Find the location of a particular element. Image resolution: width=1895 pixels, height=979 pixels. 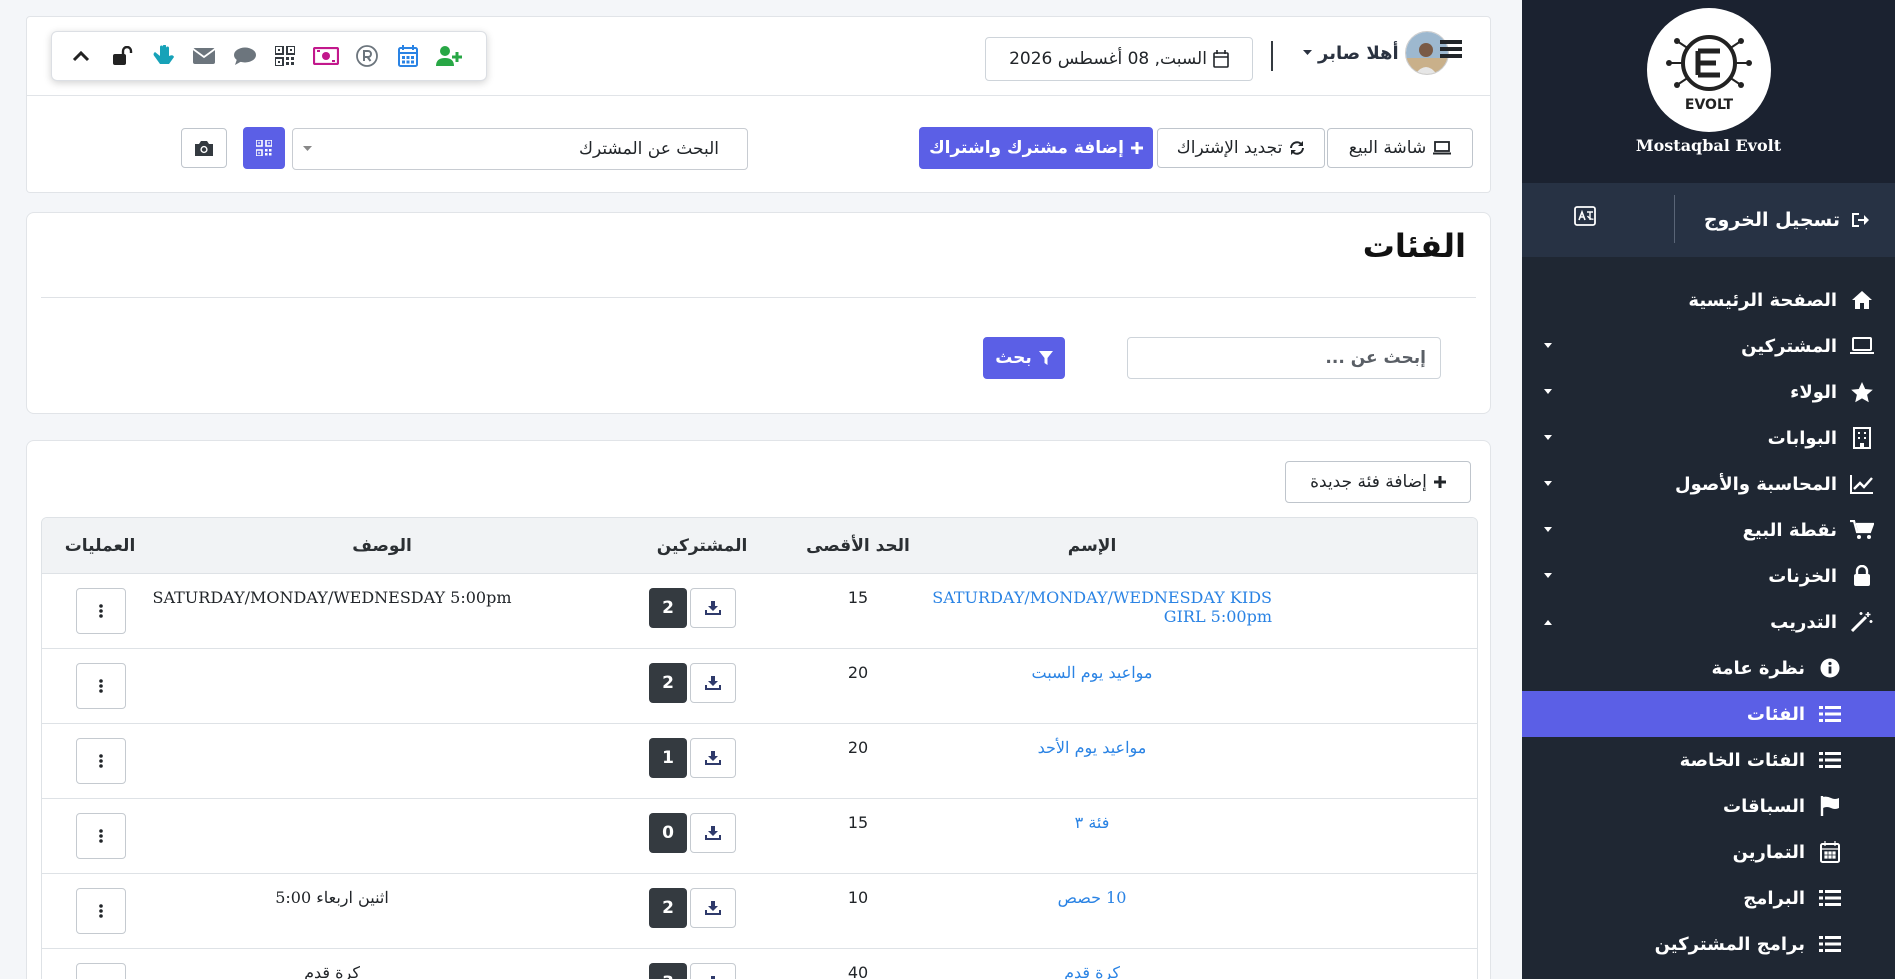

user-plus-icon is located at coordinates (448, 56).